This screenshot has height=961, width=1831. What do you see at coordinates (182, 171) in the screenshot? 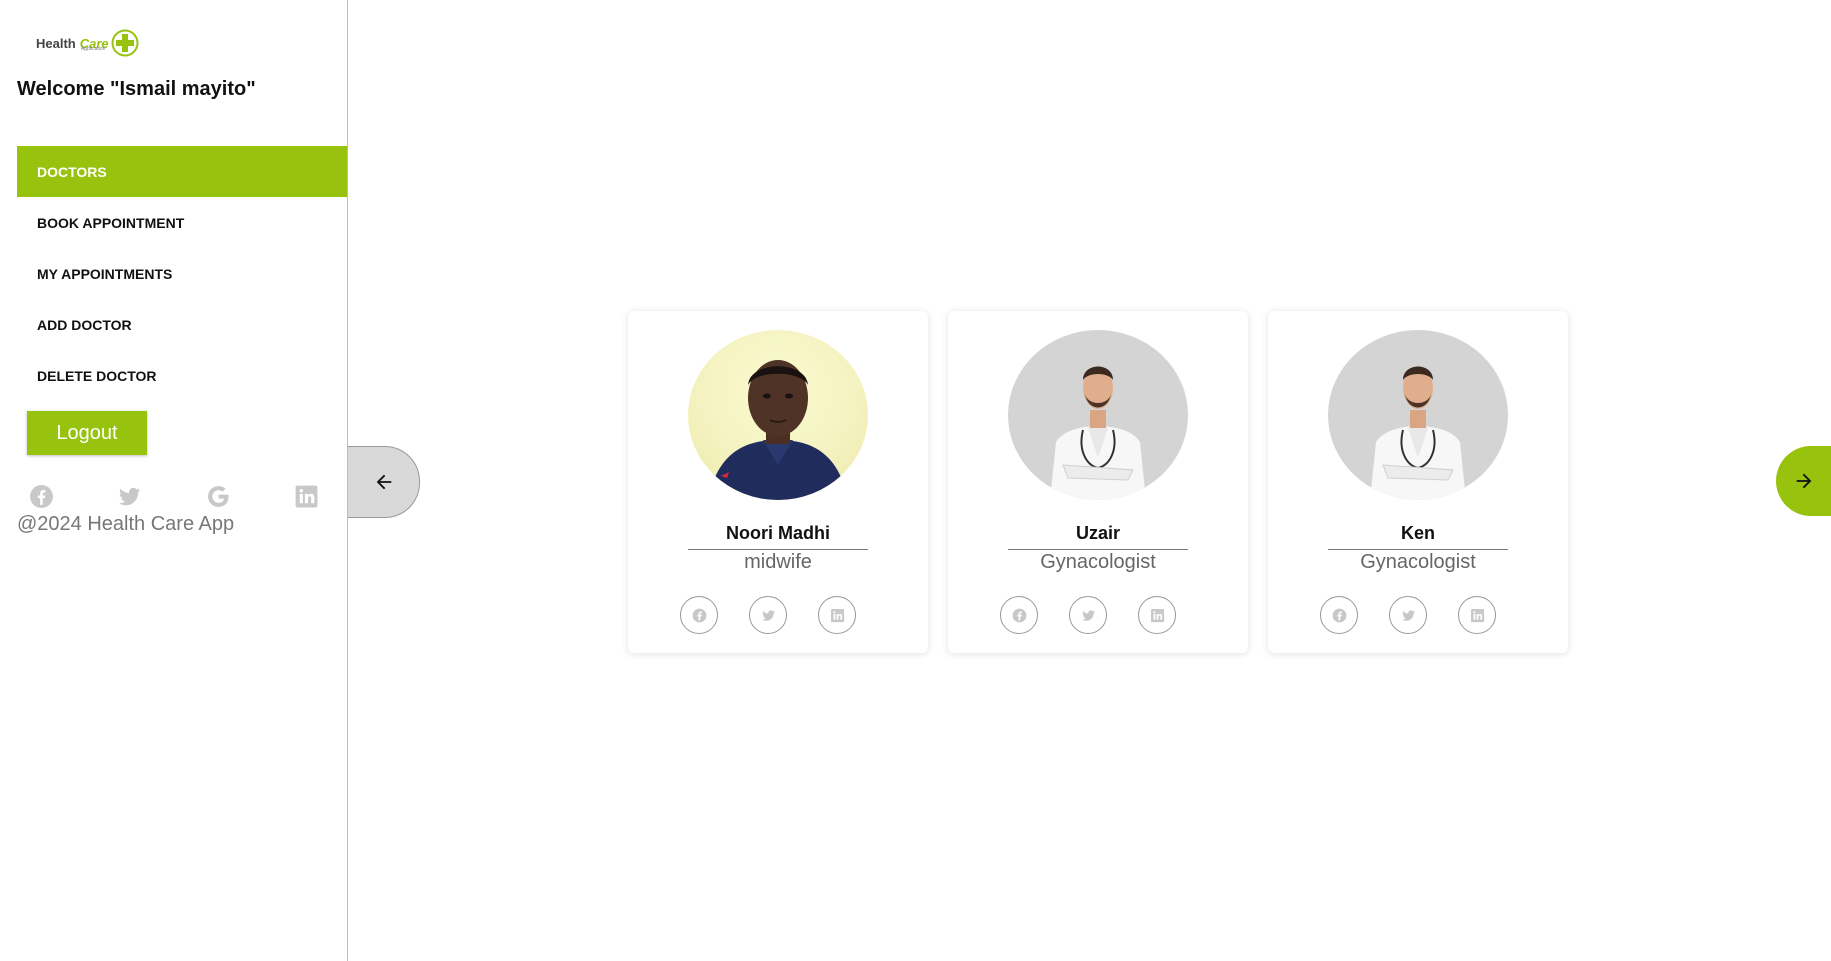
I see `sidebar-item-doctors: DOCTORS` at bounding box center [182, 171].